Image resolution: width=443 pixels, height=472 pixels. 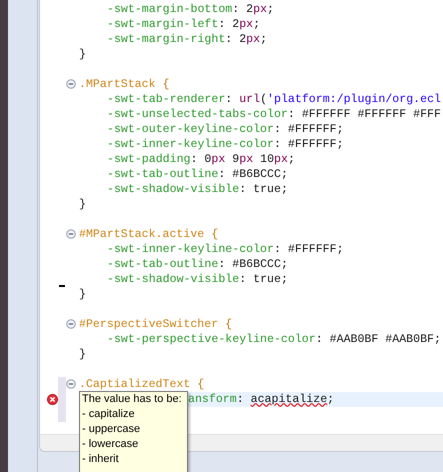 What do you see at coordinates (225, 129) in the screenshot?
I see `code-line: -swt-outer-keyline-color: #FFFFFF;` at bounding box center [225, 129].